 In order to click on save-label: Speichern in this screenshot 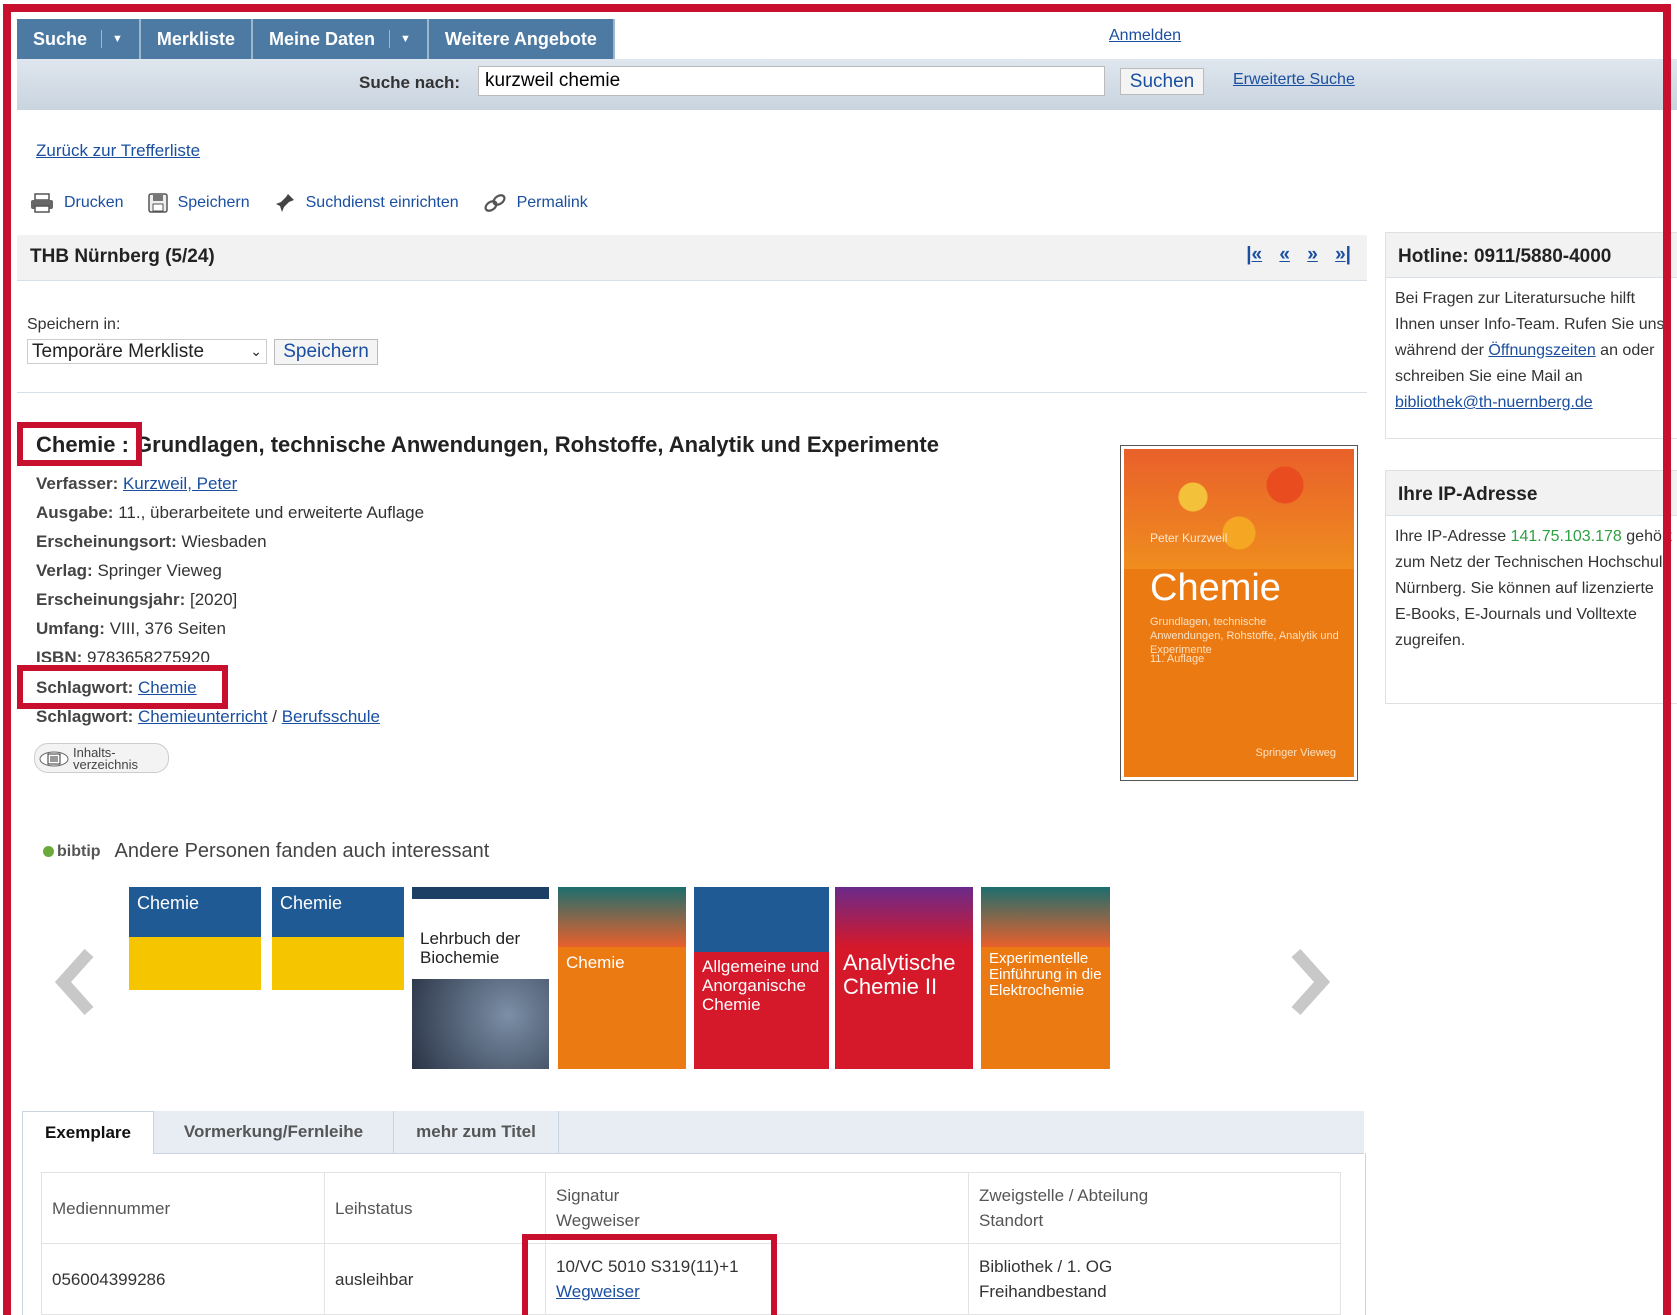, I will do `click(213, 202)`.